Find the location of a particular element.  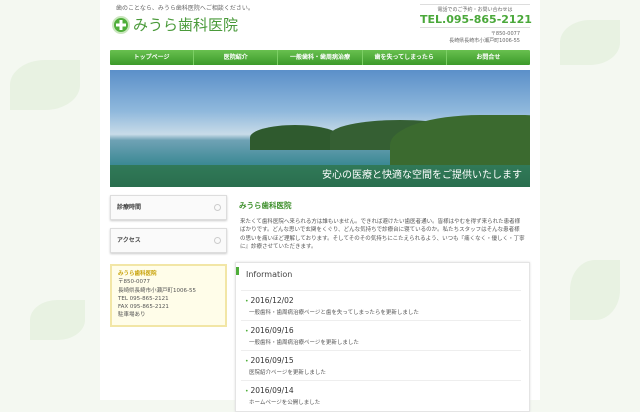

tel: TEL 095-865-2121 is located at coordinates (143, 298).